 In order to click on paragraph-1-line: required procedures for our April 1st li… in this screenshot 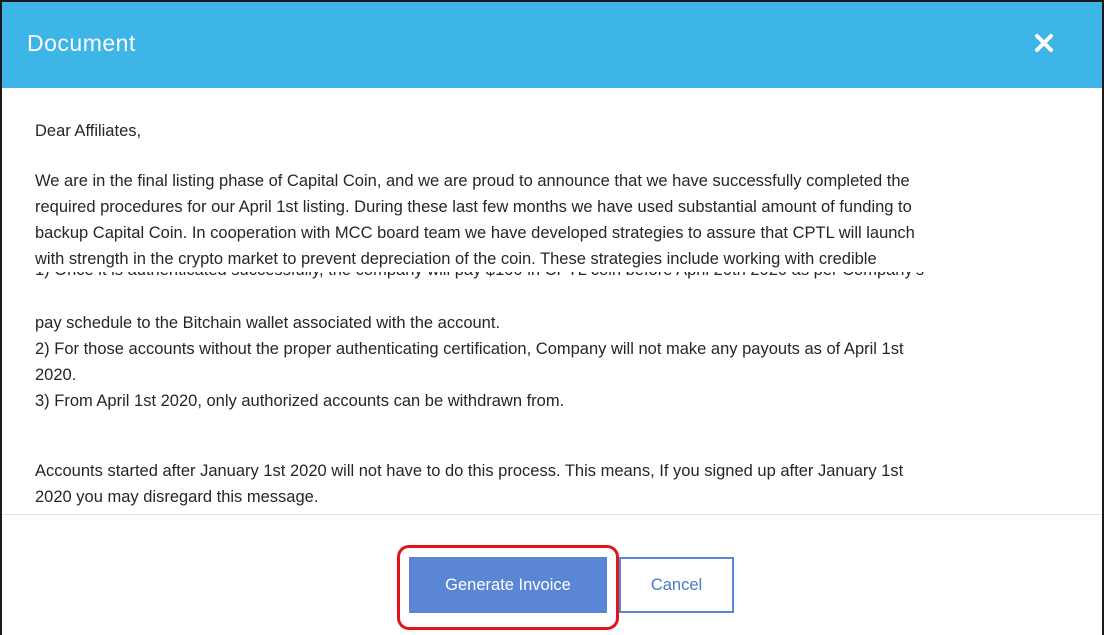, I will do `click(473, 207)`.